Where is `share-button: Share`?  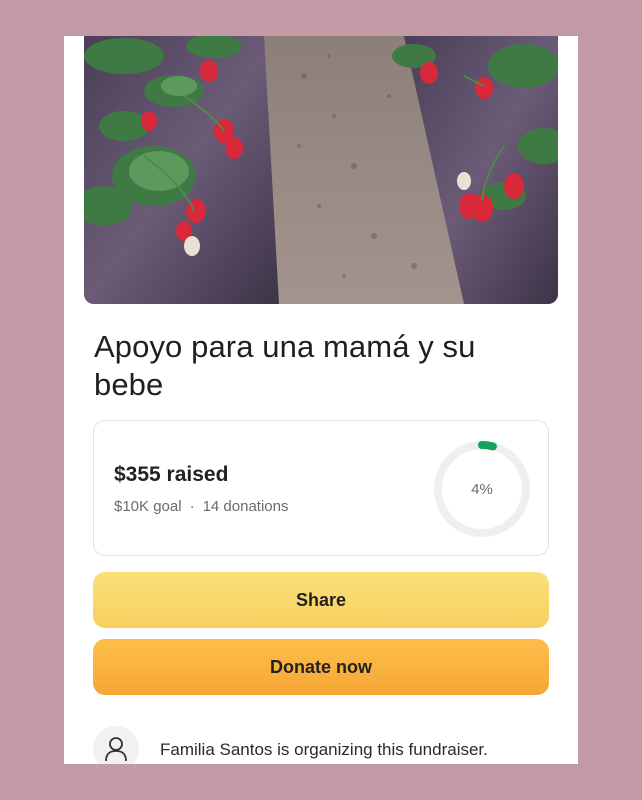
share-button: Share is located at coordinates (321, 600).